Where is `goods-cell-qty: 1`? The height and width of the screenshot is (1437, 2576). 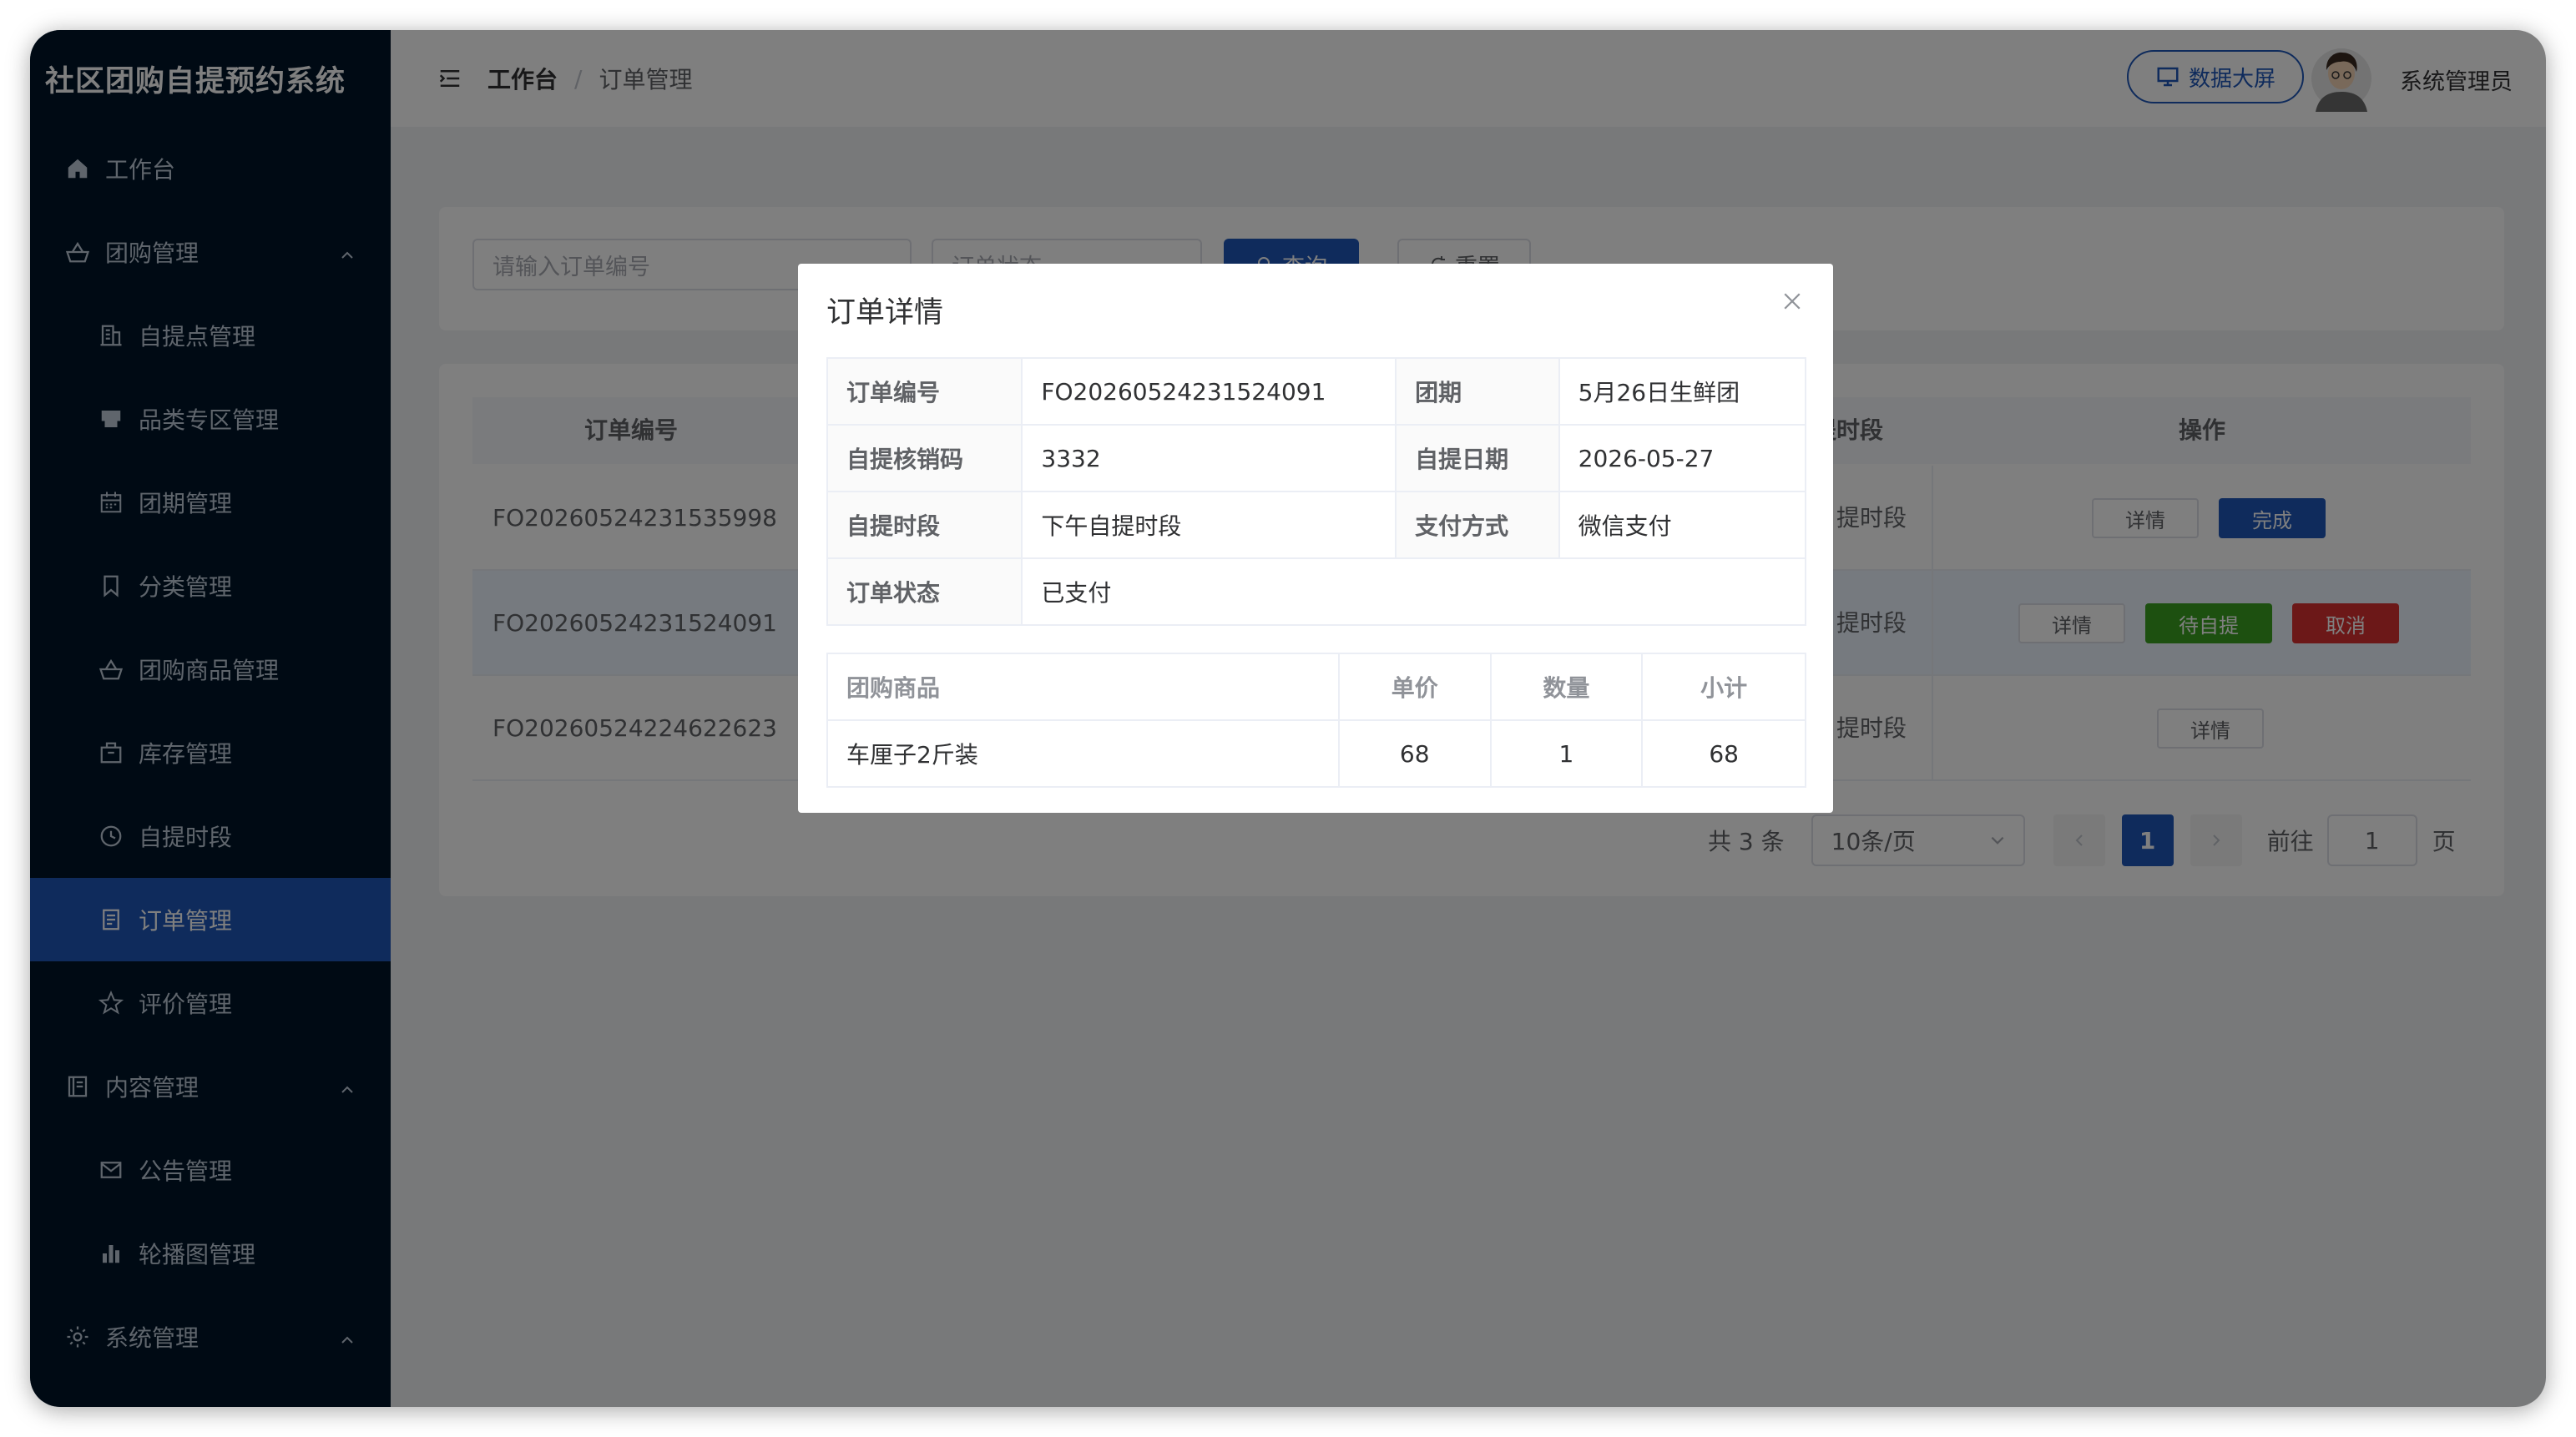
goods-cell-qty: 1 is located at coordinates (1566, 753).